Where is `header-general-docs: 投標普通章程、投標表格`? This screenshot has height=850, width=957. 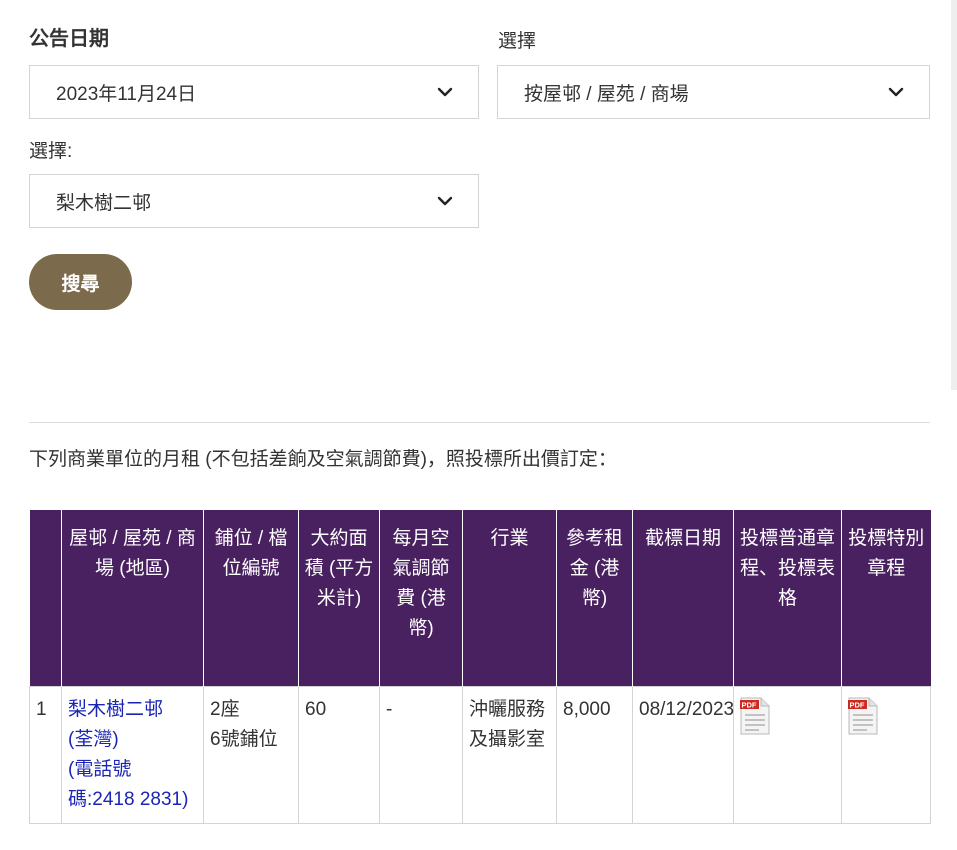 header-general-docs: 投標普通章程、投標表格 is located at coordinates (787, 598).